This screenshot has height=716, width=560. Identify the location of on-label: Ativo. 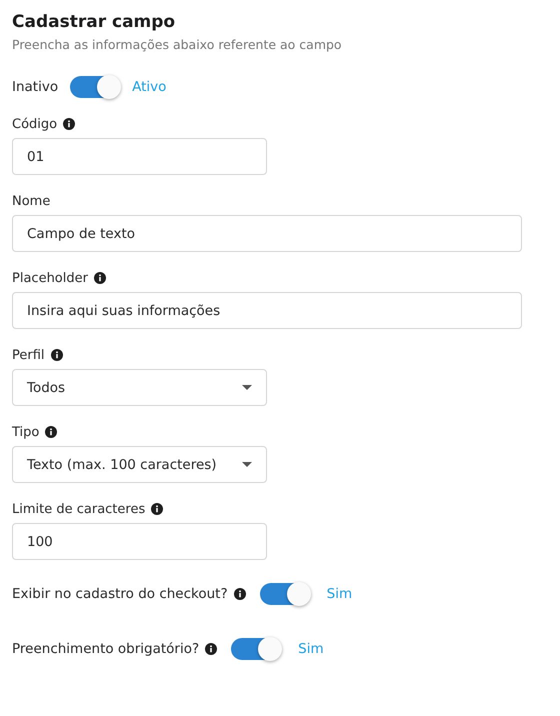
(149, 87).